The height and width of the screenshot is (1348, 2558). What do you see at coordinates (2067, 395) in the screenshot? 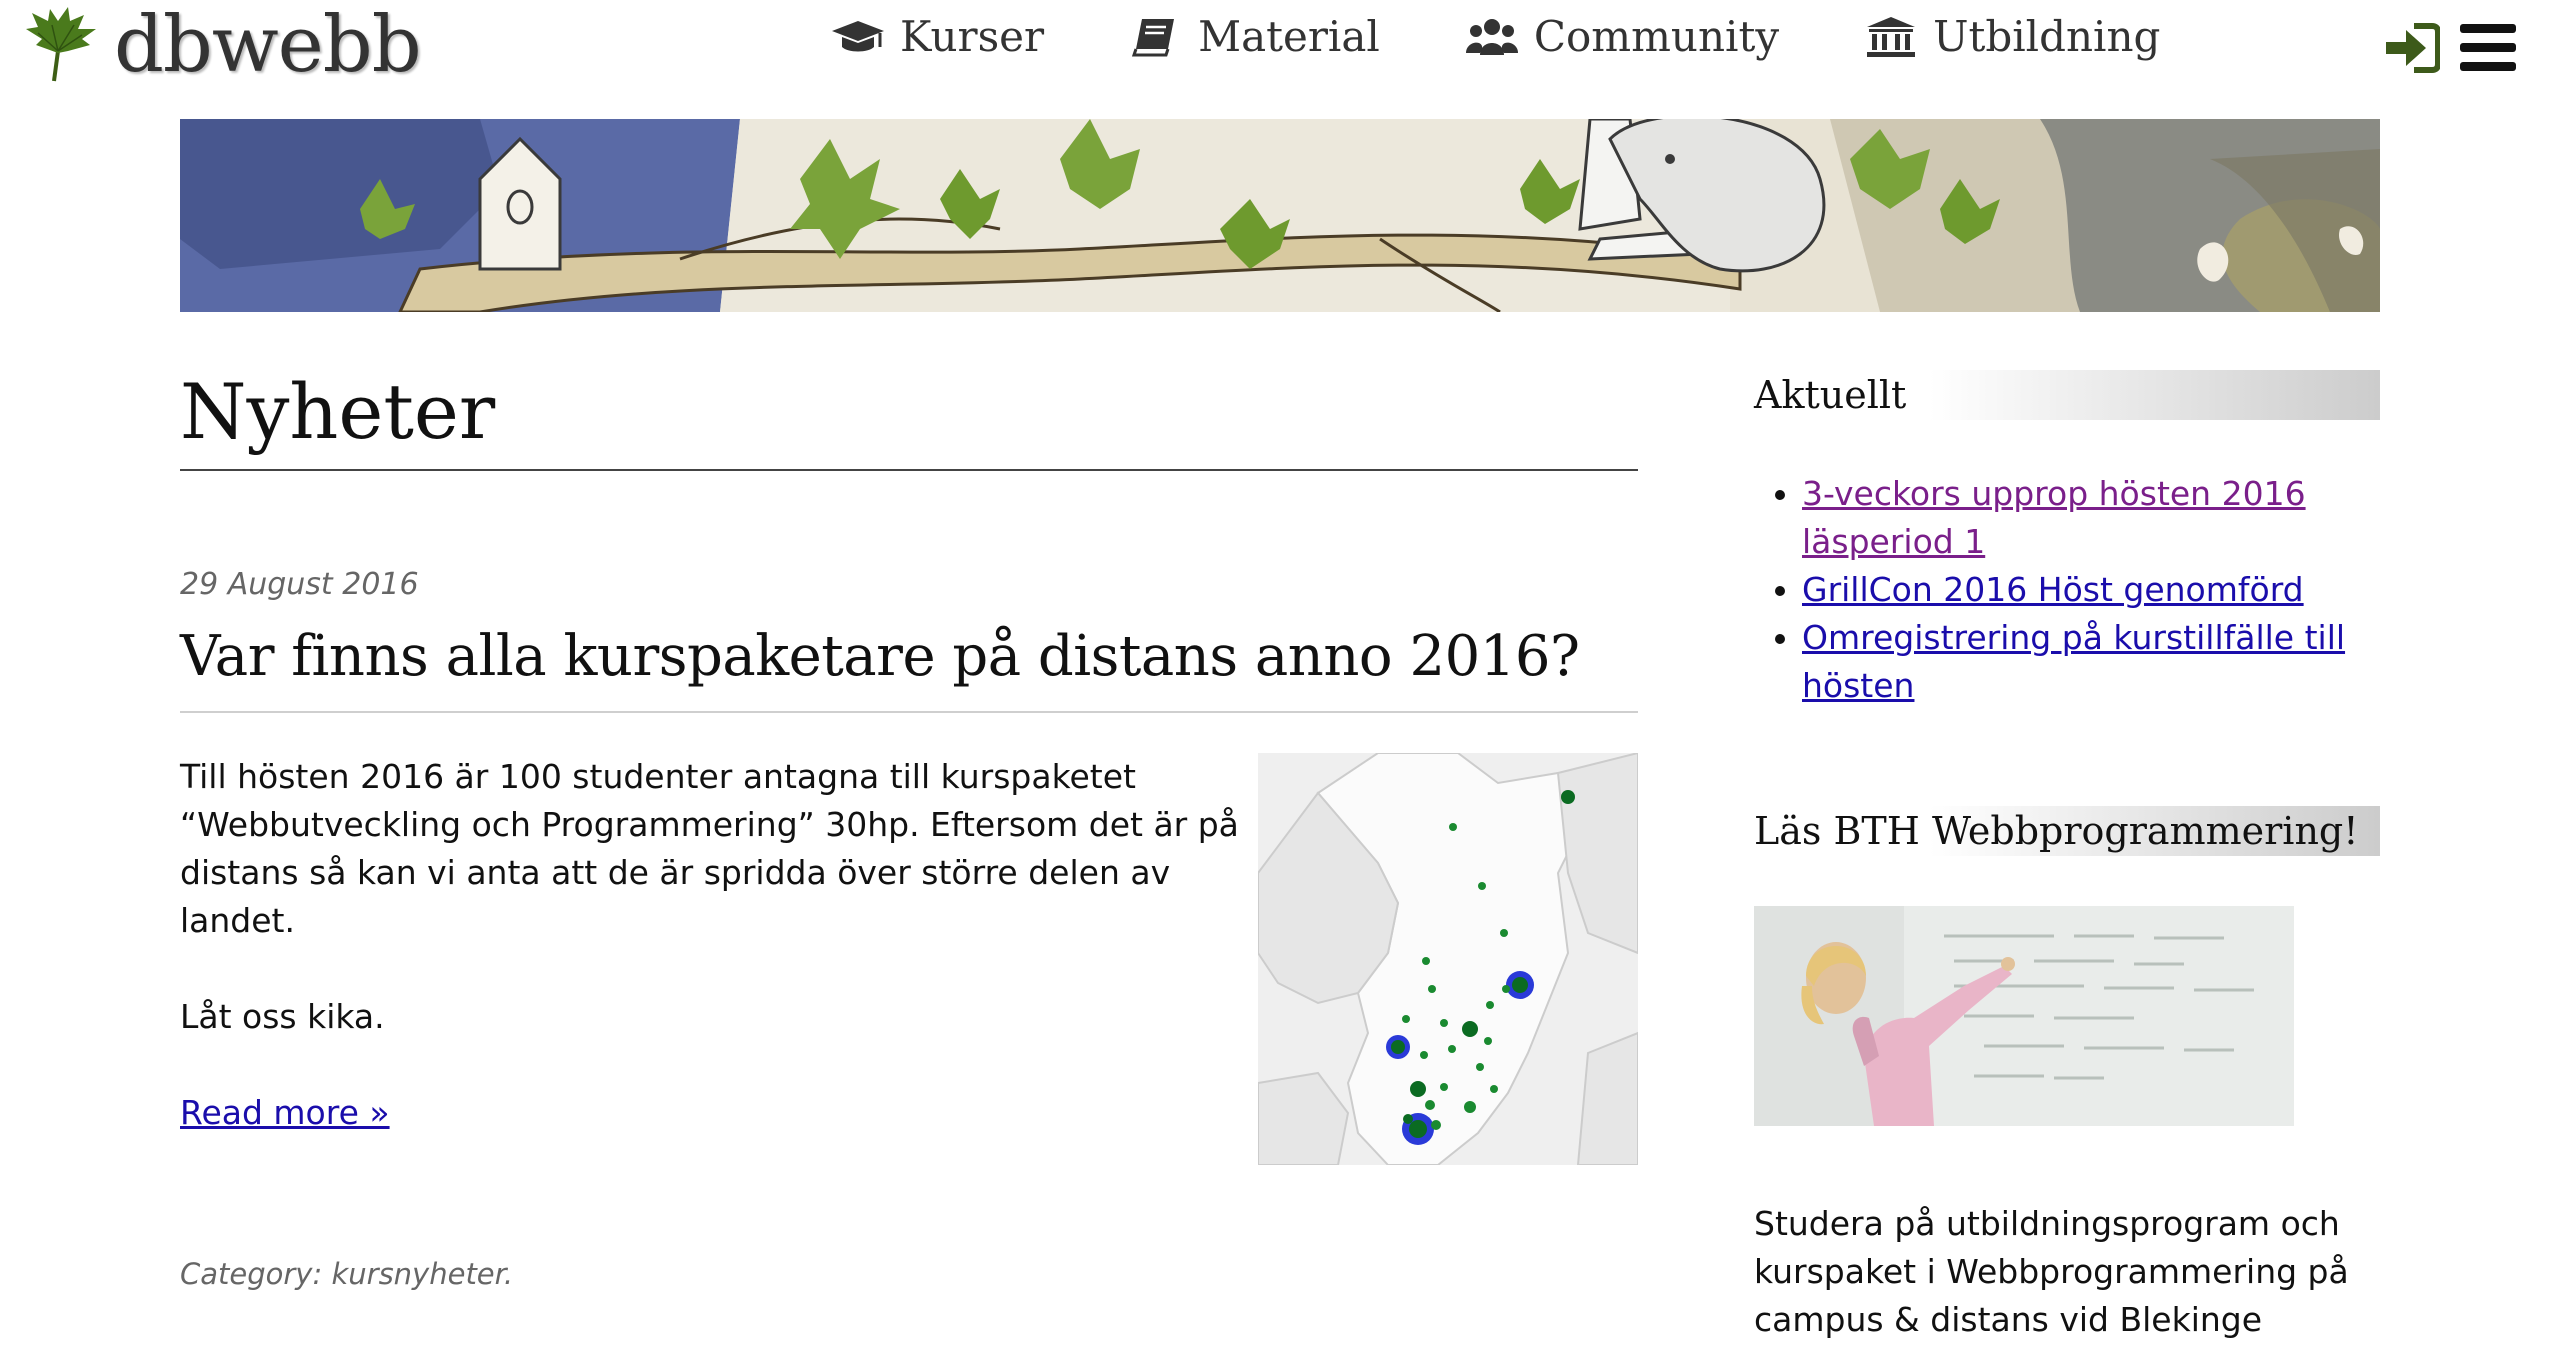
I see `sidebar-heading-aktuellt: Aktuellt` at bounding box center [2067, 395].